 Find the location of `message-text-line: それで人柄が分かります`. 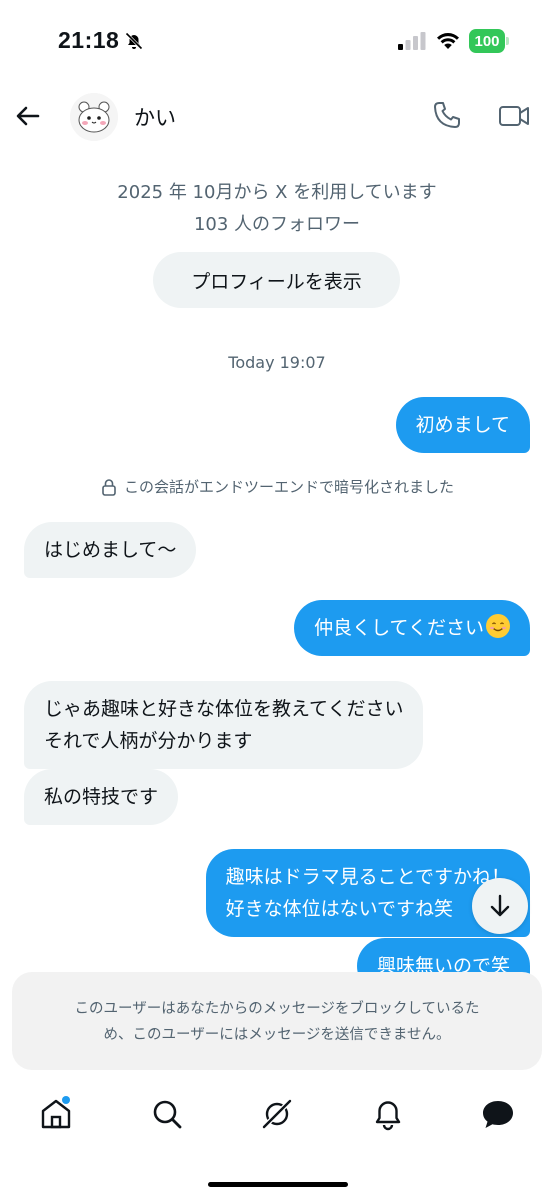

message-text-line: それで人柄が分かります is located at coordinates (148, 741).